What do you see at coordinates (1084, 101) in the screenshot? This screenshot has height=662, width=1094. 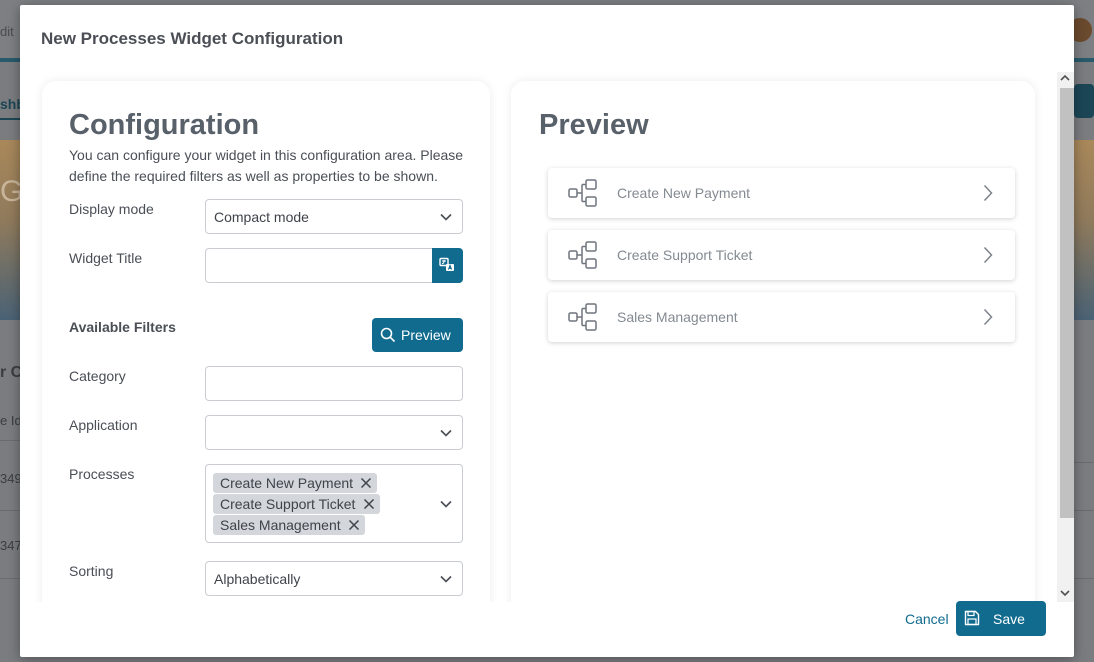 I see `bg-button` at bounding box center [1084, 101].